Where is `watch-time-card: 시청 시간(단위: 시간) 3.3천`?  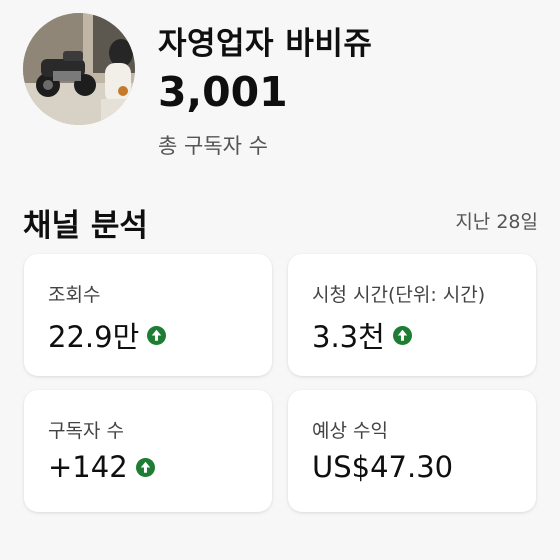 watch-time-card: 시청 시간(단위: 시간) 3.3천 is located at coordinates (412, 315).